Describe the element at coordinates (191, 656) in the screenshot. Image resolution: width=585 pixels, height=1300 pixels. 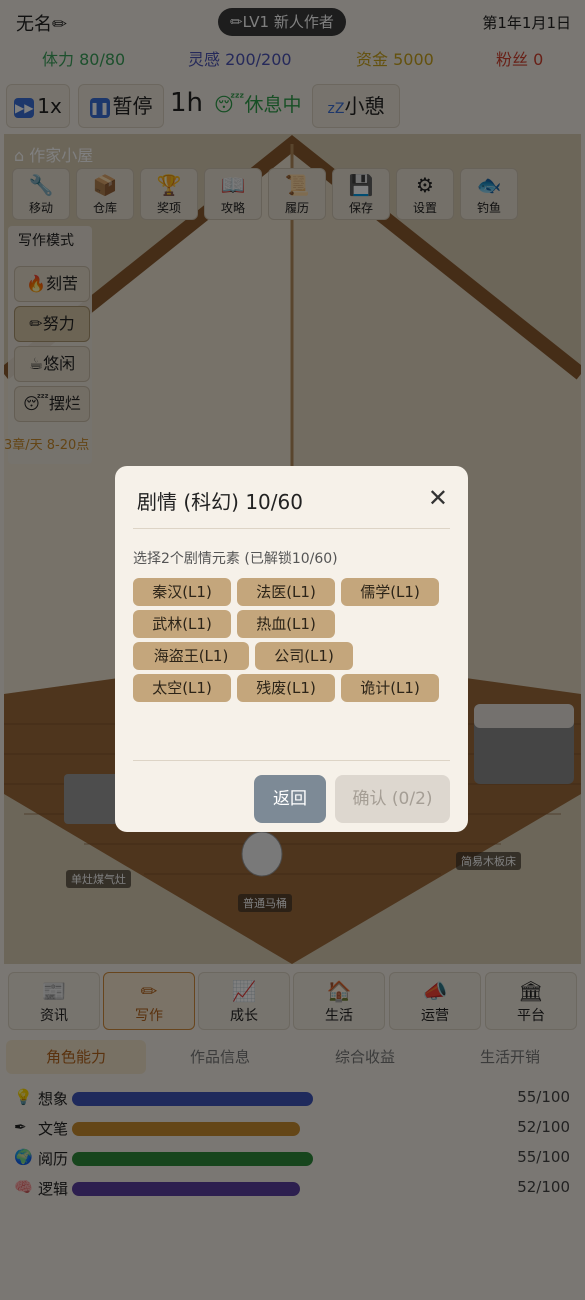
I see `plot-chip: 海盗王(L1)` at that location.